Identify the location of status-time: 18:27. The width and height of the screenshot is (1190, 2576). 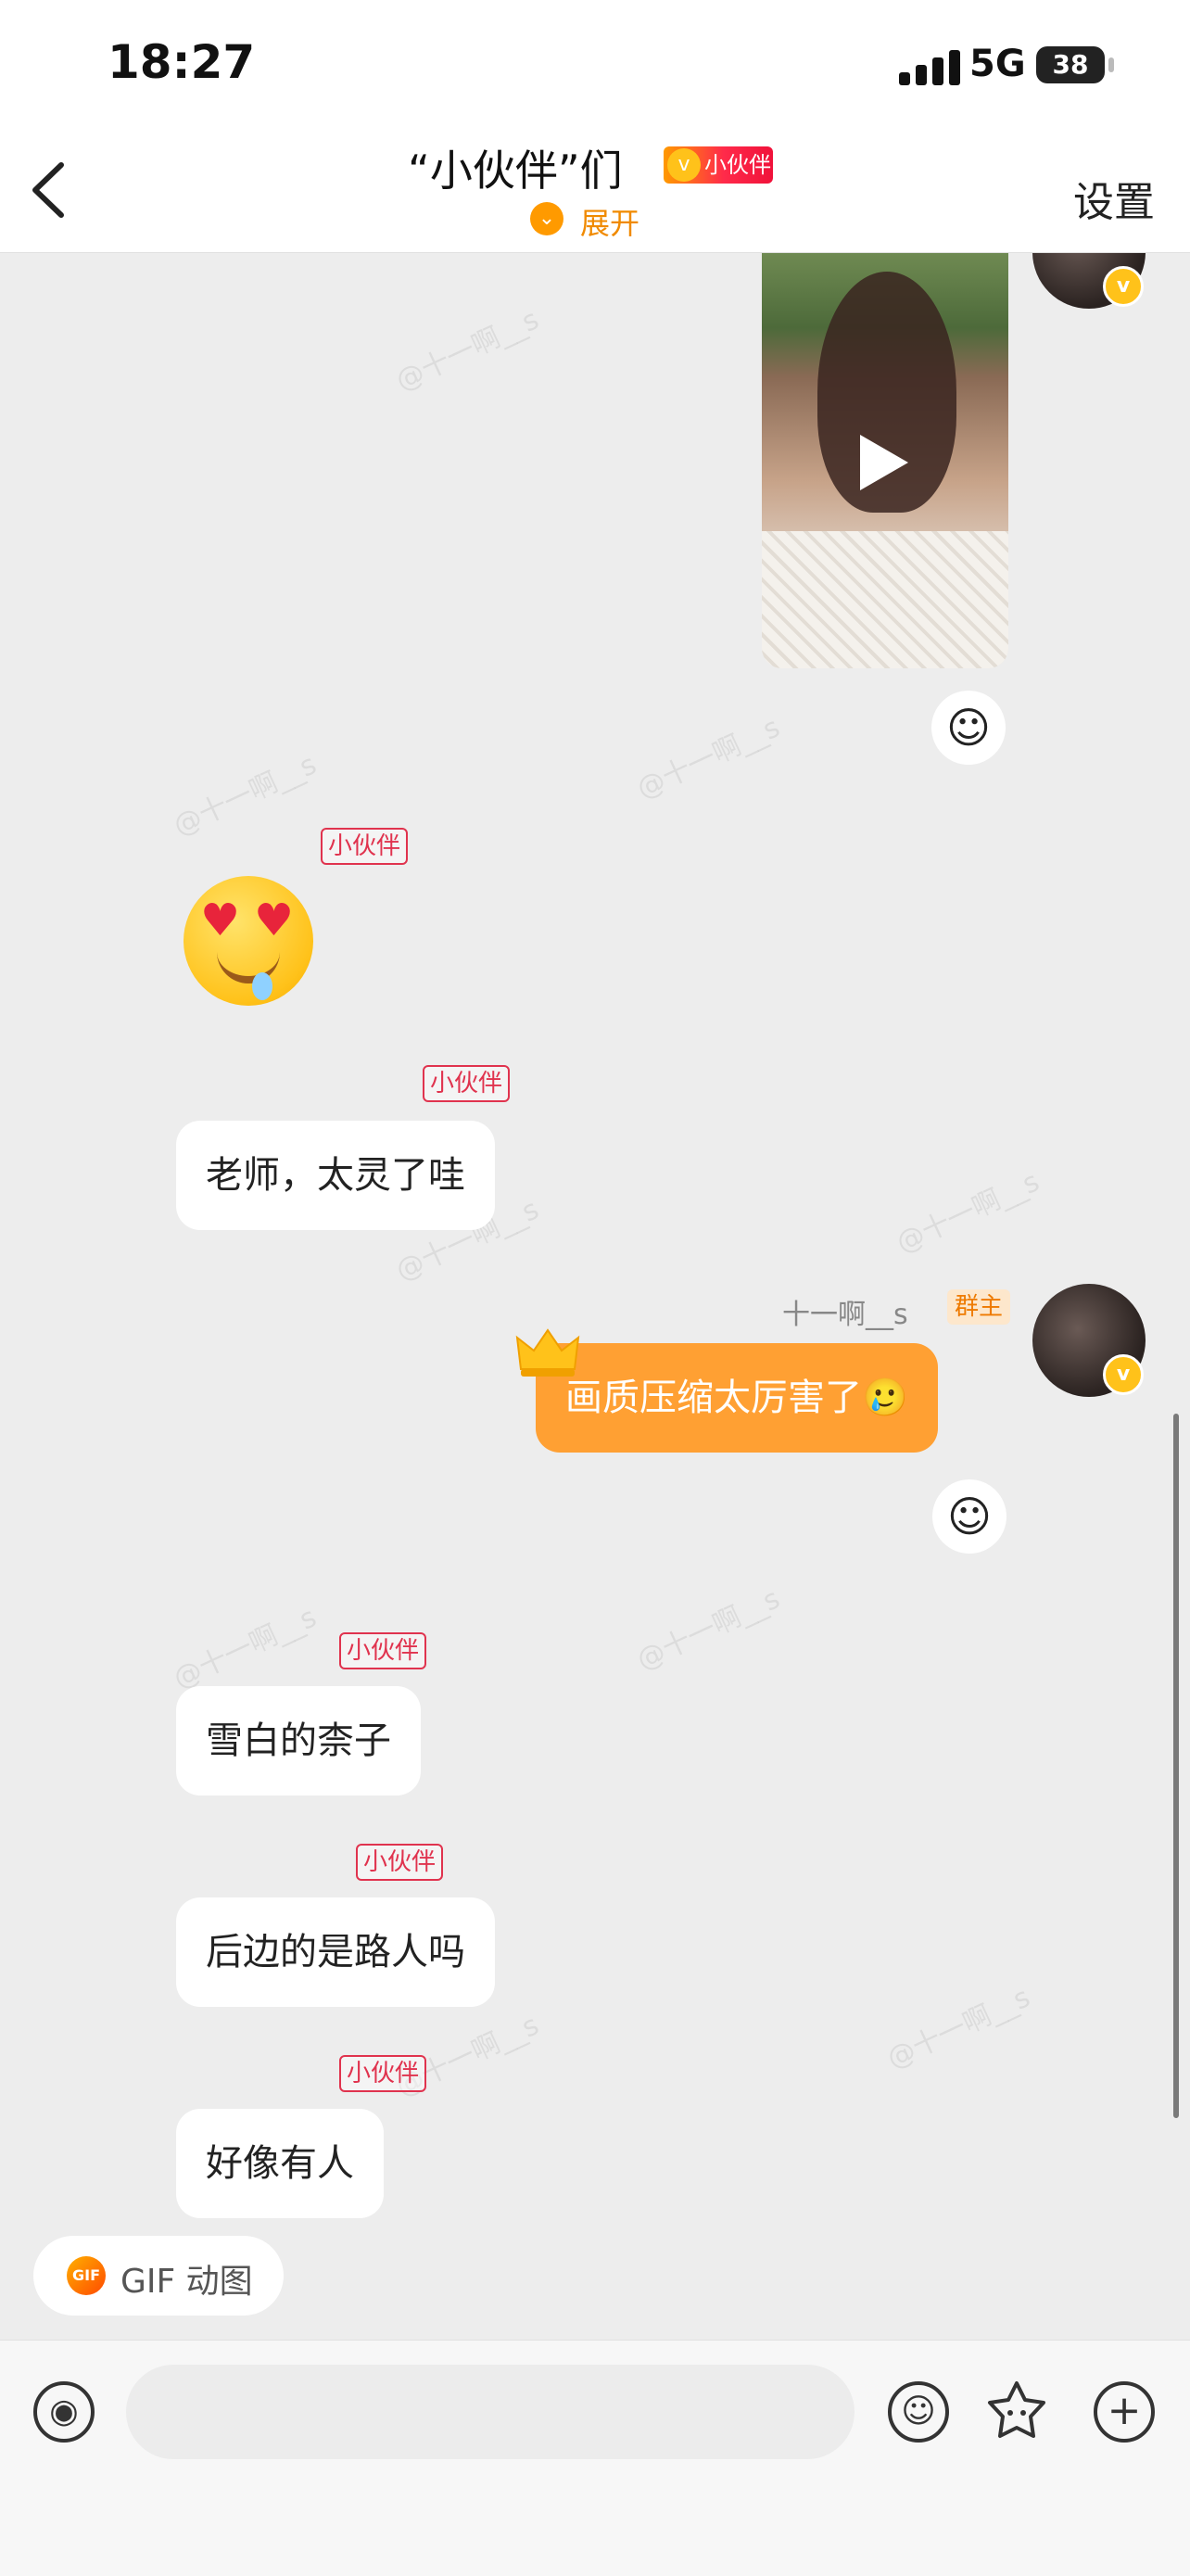
(182, 62).